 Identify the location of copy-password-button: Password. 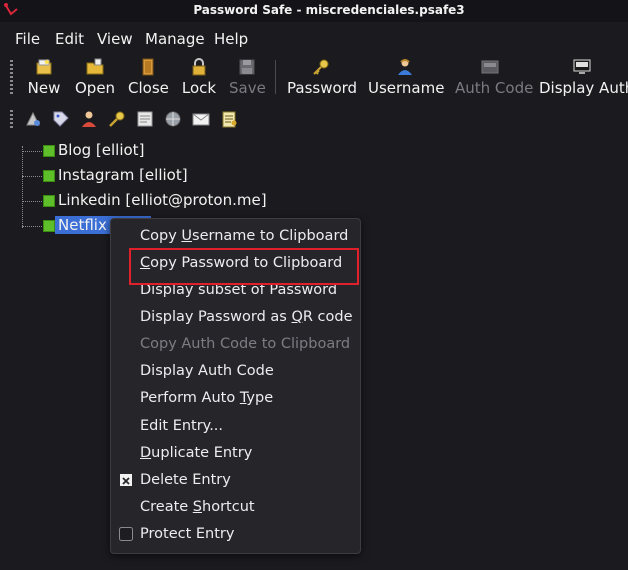
(322, 77).